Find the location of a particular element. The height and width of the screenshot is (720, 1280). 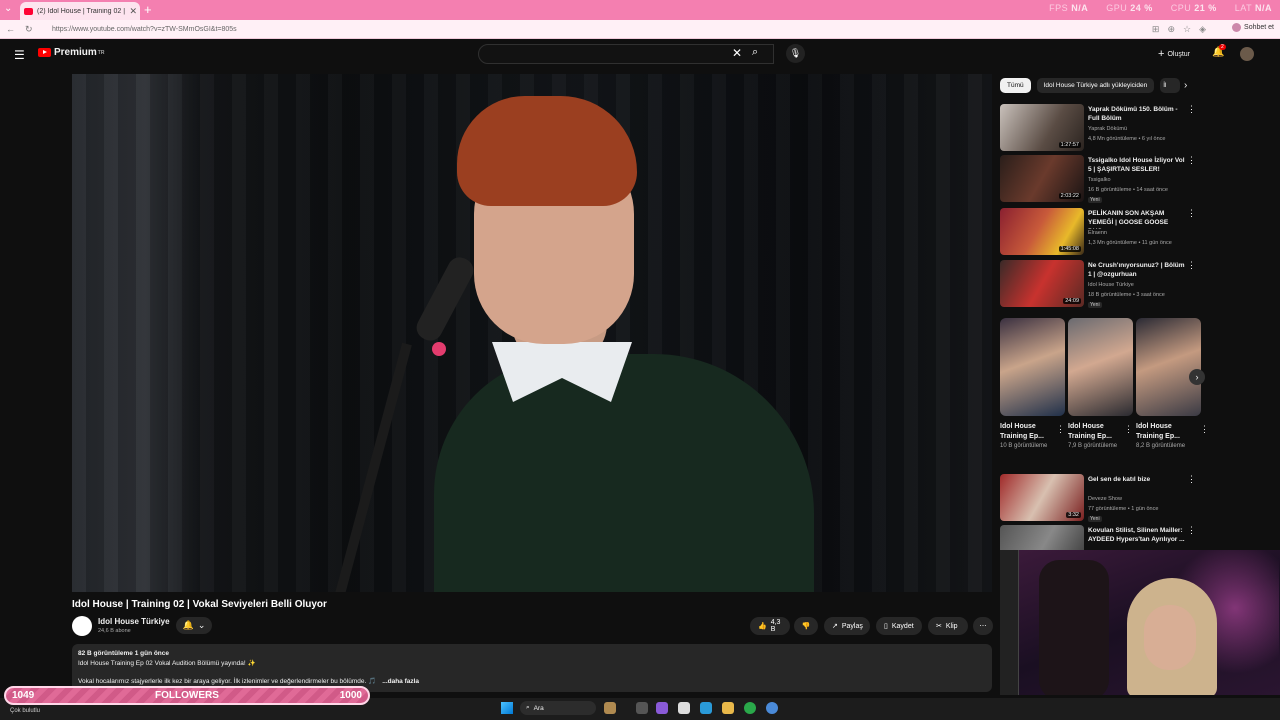

video-thumbnail: 24:09 is located at coordinates (1042, 283).